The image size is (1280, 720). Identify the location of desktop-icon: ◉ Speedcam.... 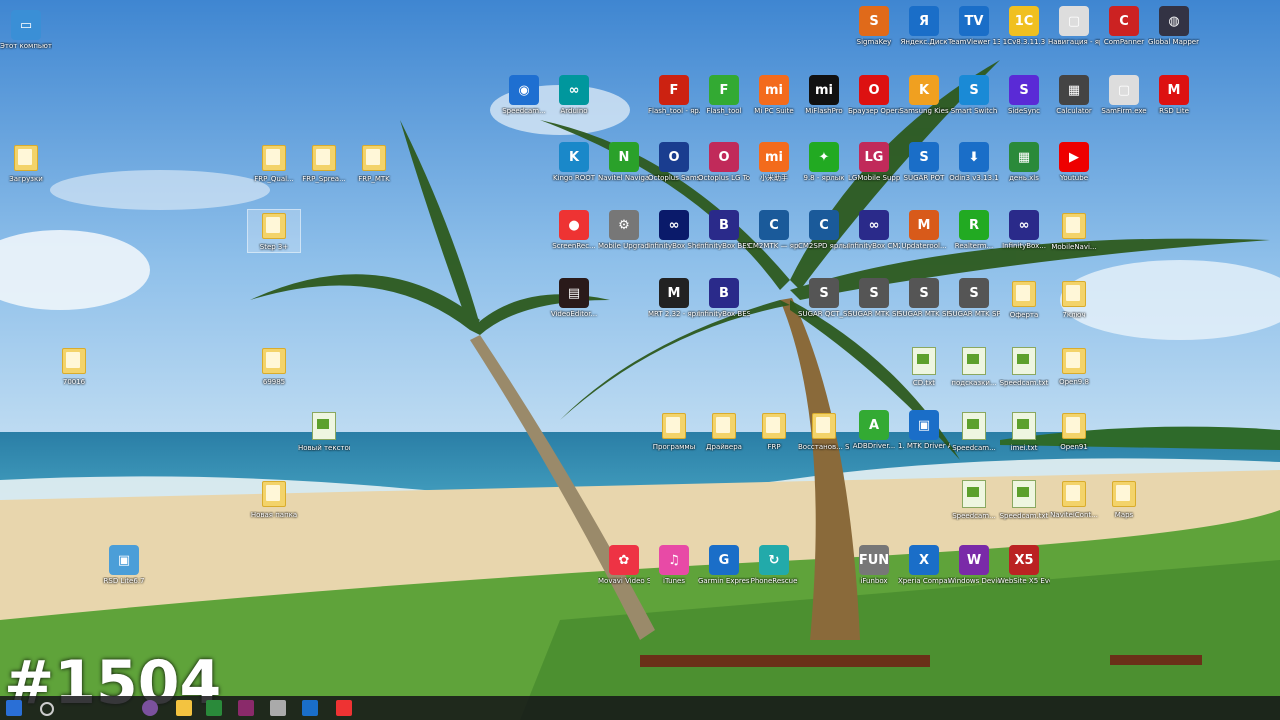
(524, 95).